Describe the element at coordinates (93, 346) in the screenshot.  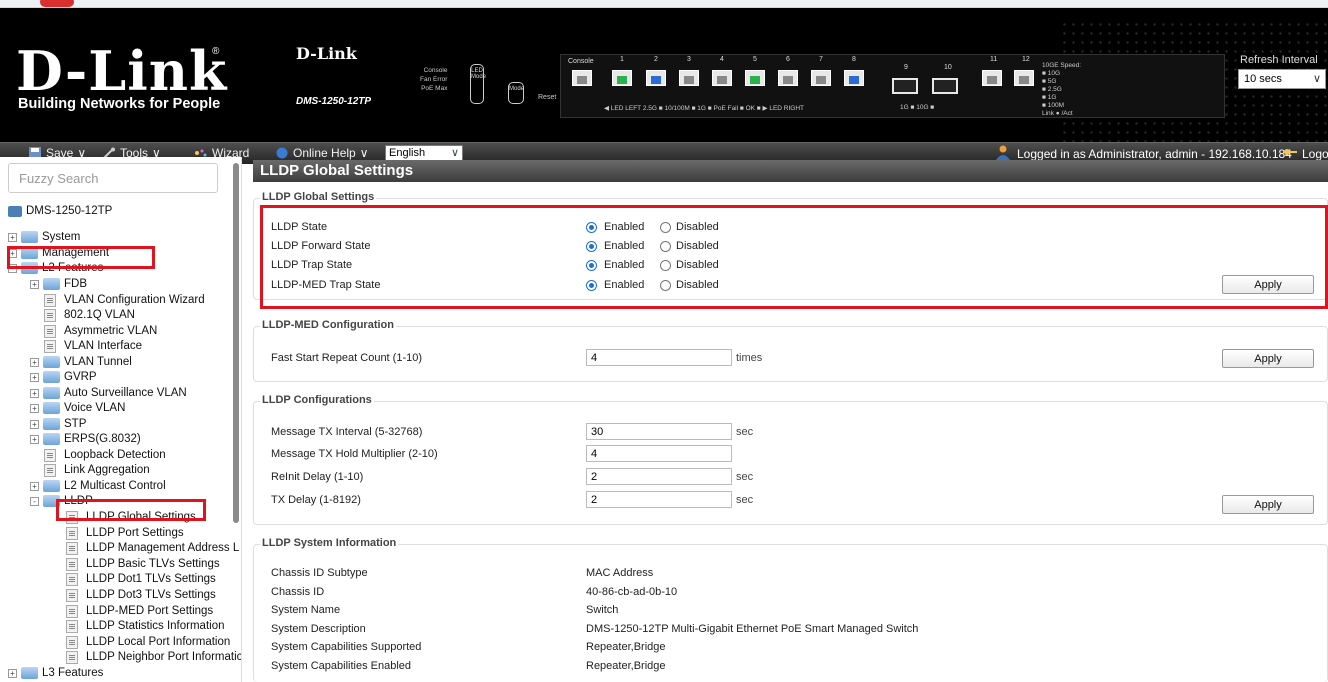
I see `sidebar-item-vlan-interface: VLAN Interface` at that location.